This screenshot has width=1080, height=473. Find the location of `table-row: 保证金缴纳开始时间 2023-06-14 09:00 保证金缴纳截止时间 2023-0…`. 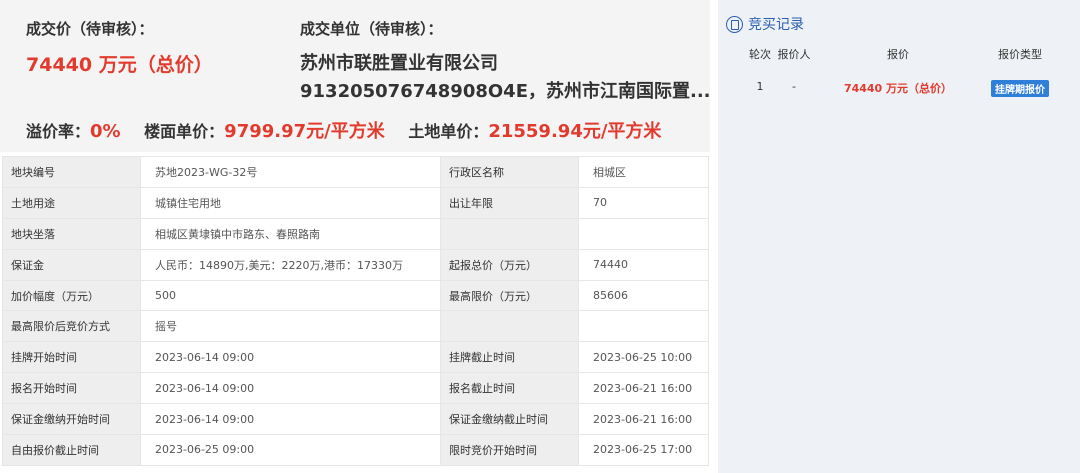

table-row: 保证金缴纳开始时间 2023-06-14 09:00 保证金缴纳截止时间 2023-0… is located at coordinates (355, 419).